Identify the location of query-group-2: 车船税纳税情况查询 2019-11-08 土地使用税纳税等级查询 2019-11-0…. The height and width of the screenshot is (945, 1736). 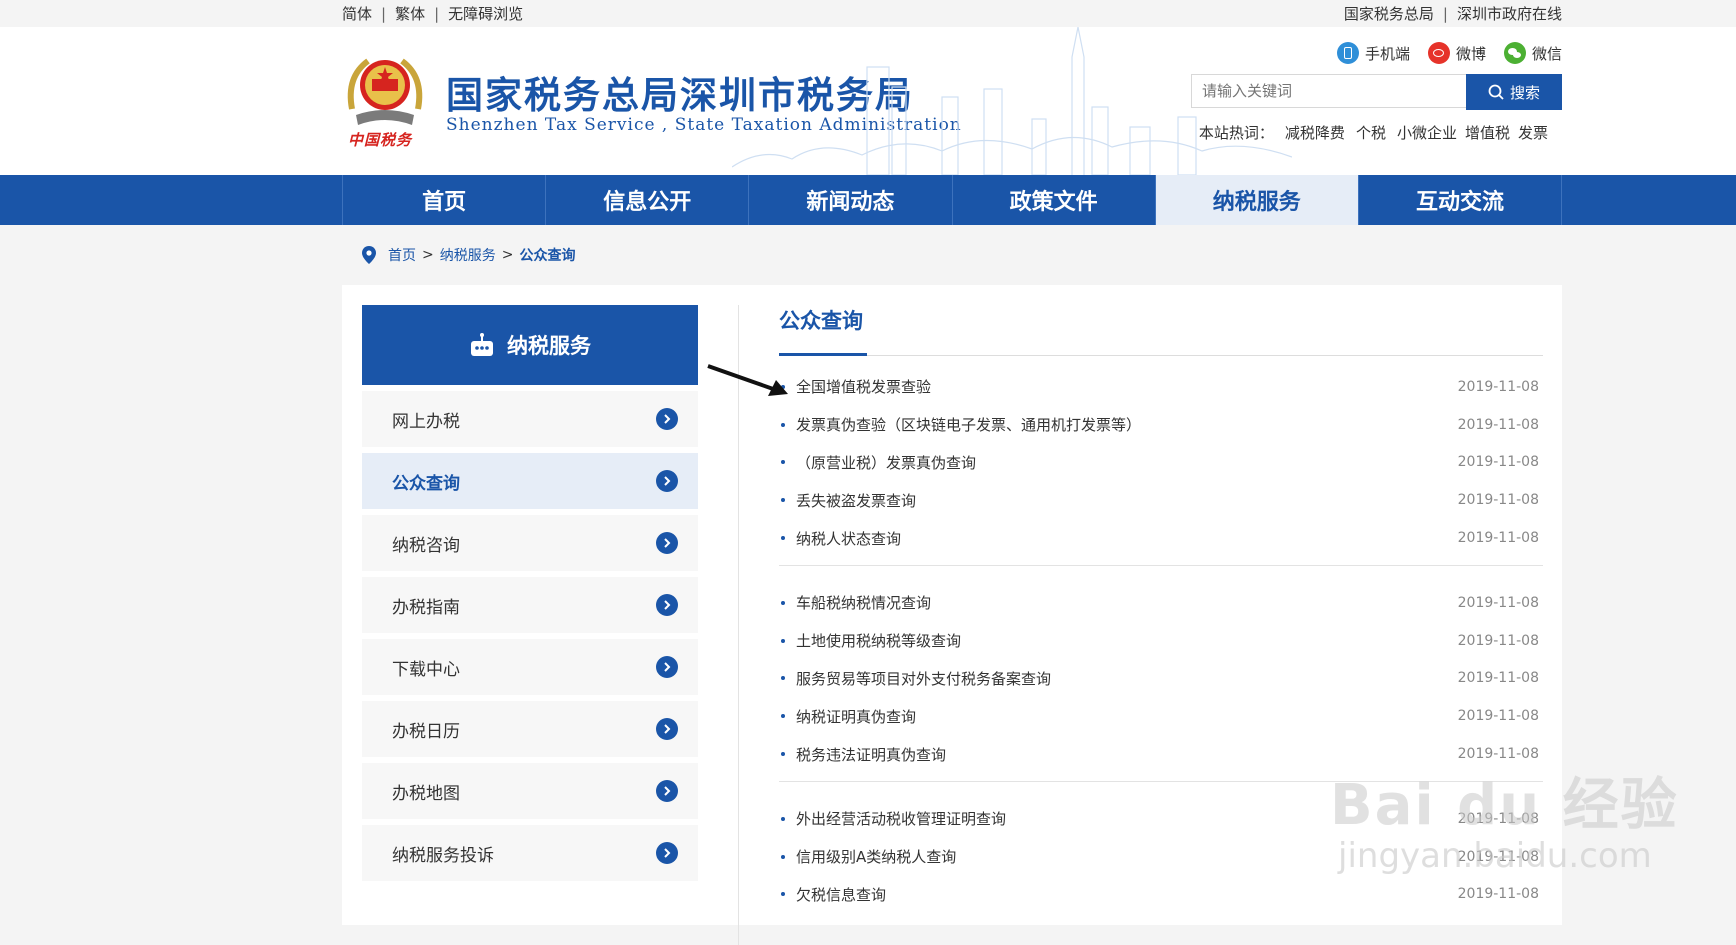
(1161, 683).